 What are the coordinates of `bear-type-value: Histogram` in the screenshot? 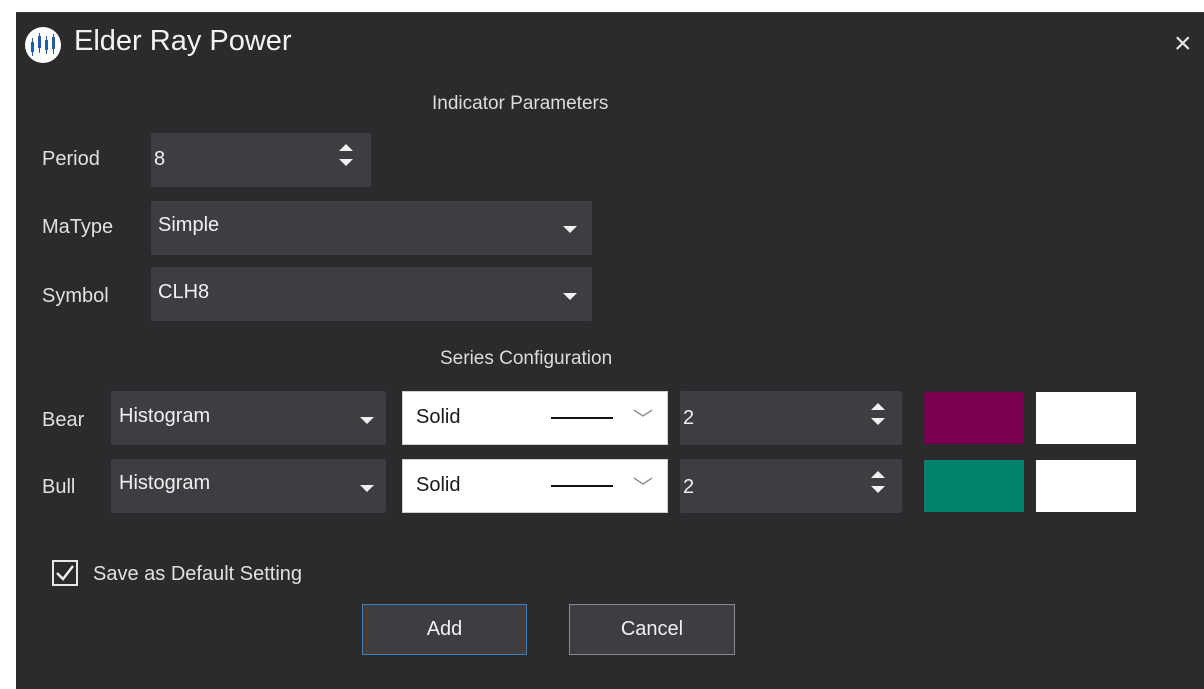 It's located at (165, 416).